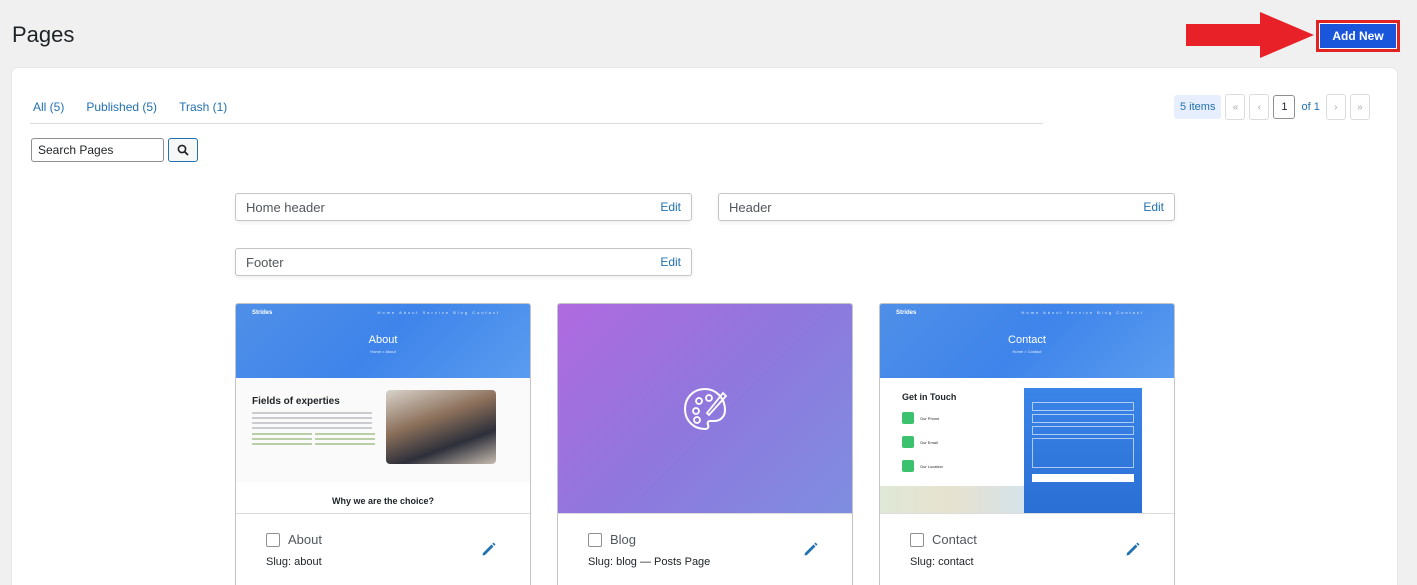 The image size is (1417, 585). Describe the element at coordinates (946, 207) in the screenshot. I see `template-part-header: Header Edit` at that location.